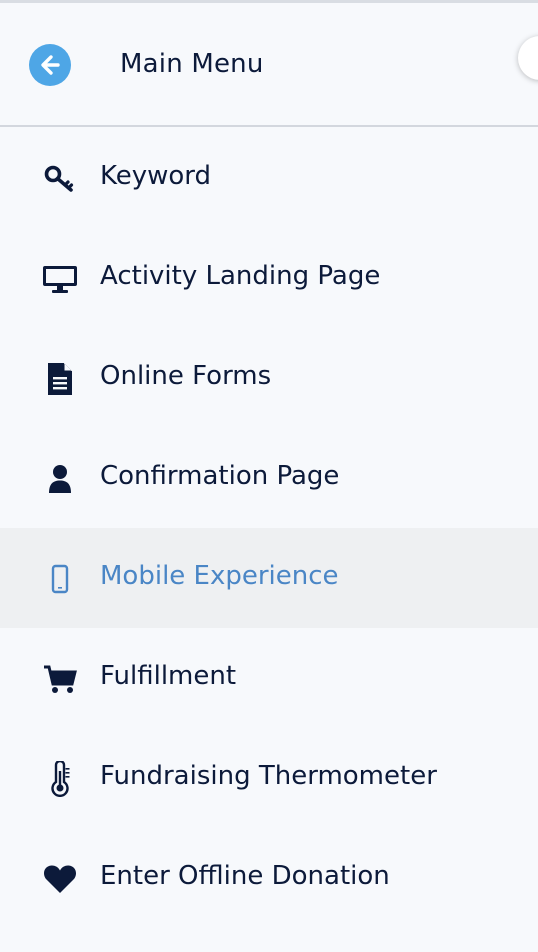 The image size is (538, 952). I want to click on heart-icon, so click(60, 879).